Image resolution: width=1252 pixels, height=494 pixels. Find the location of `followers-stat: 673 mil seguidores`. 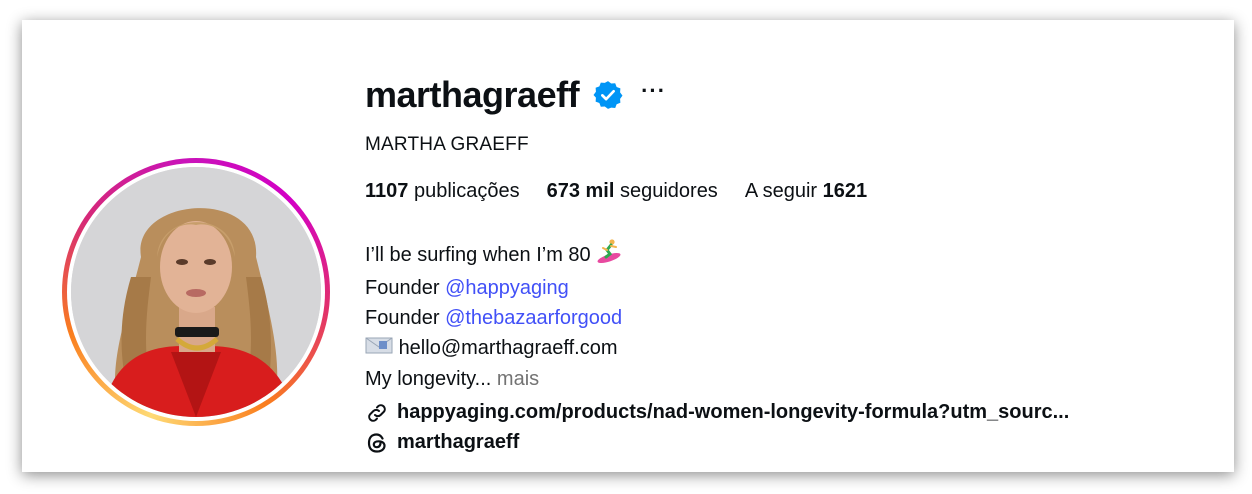

followers-stat: 673 mil seguidores is located at coordinates (632, 191).